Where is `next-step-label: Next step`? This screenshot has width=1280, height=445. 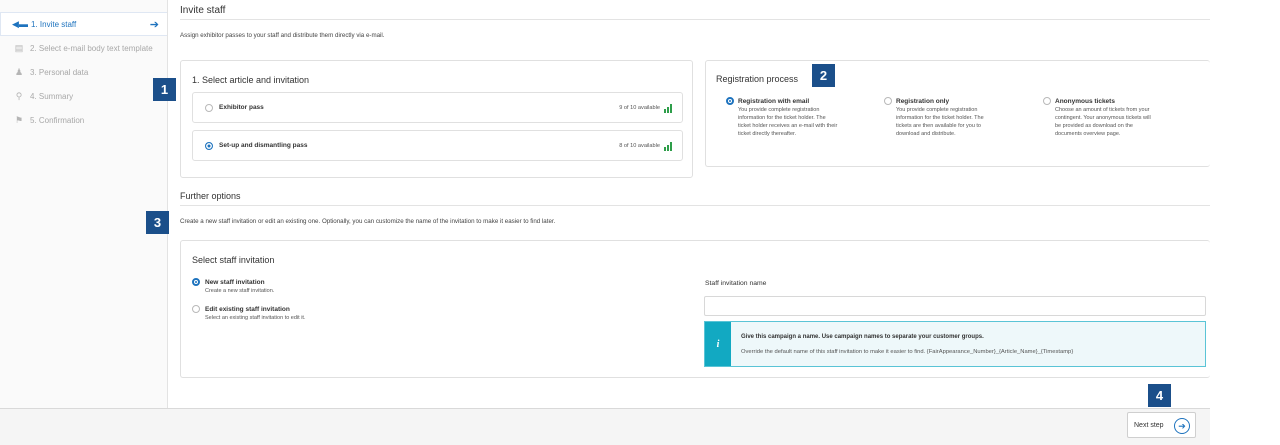 next-step-label: Next step is located at coordinates (1149, 425).